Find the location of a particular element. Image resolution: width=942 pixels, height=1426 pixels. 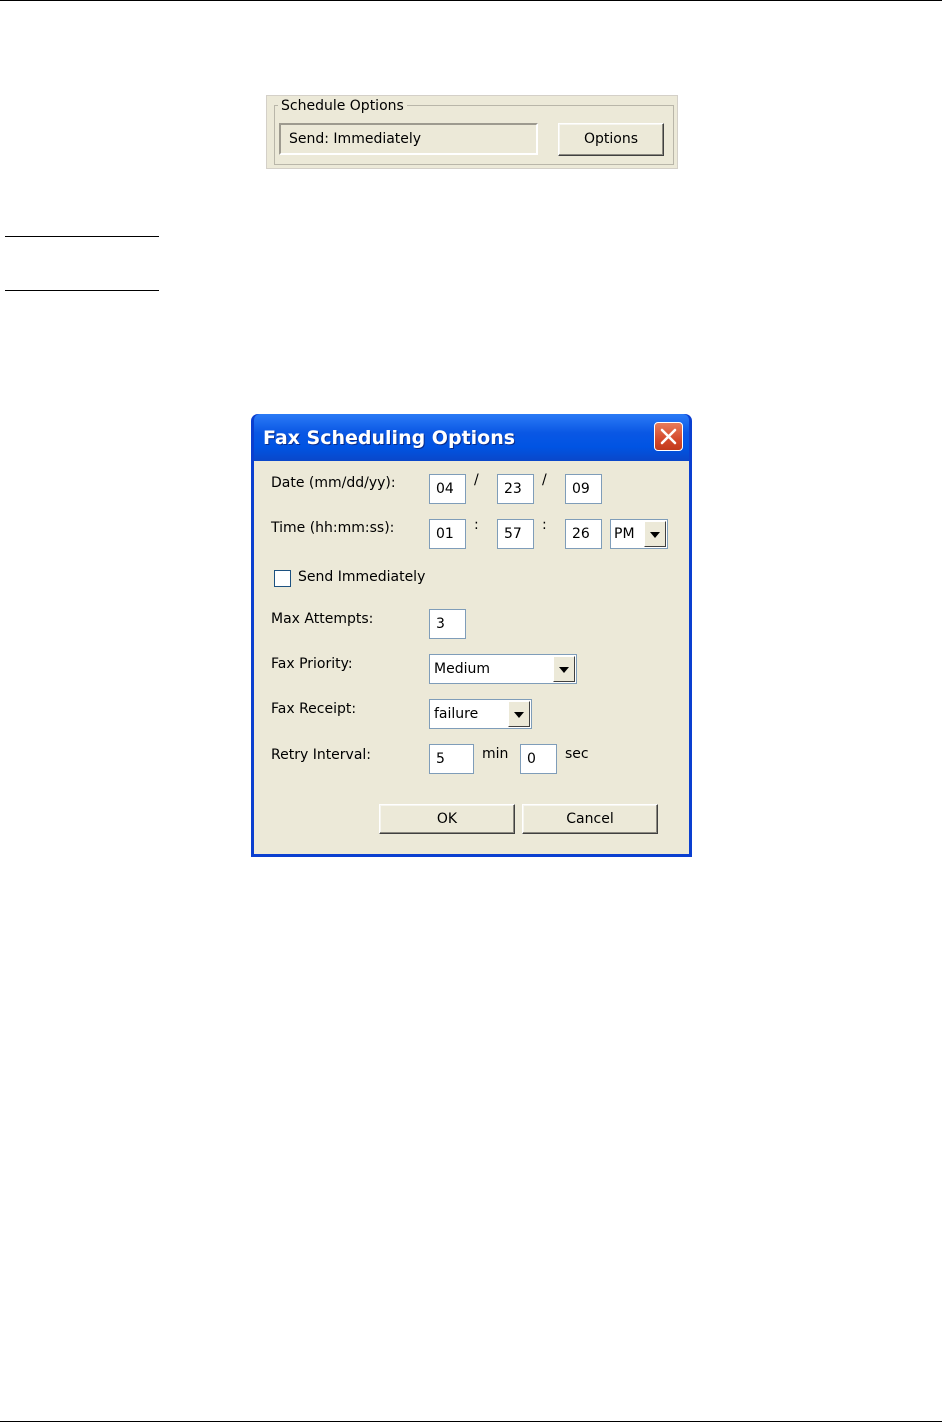

date-label: Date (mm/dd/yy): is located at coordinates (333, 483).